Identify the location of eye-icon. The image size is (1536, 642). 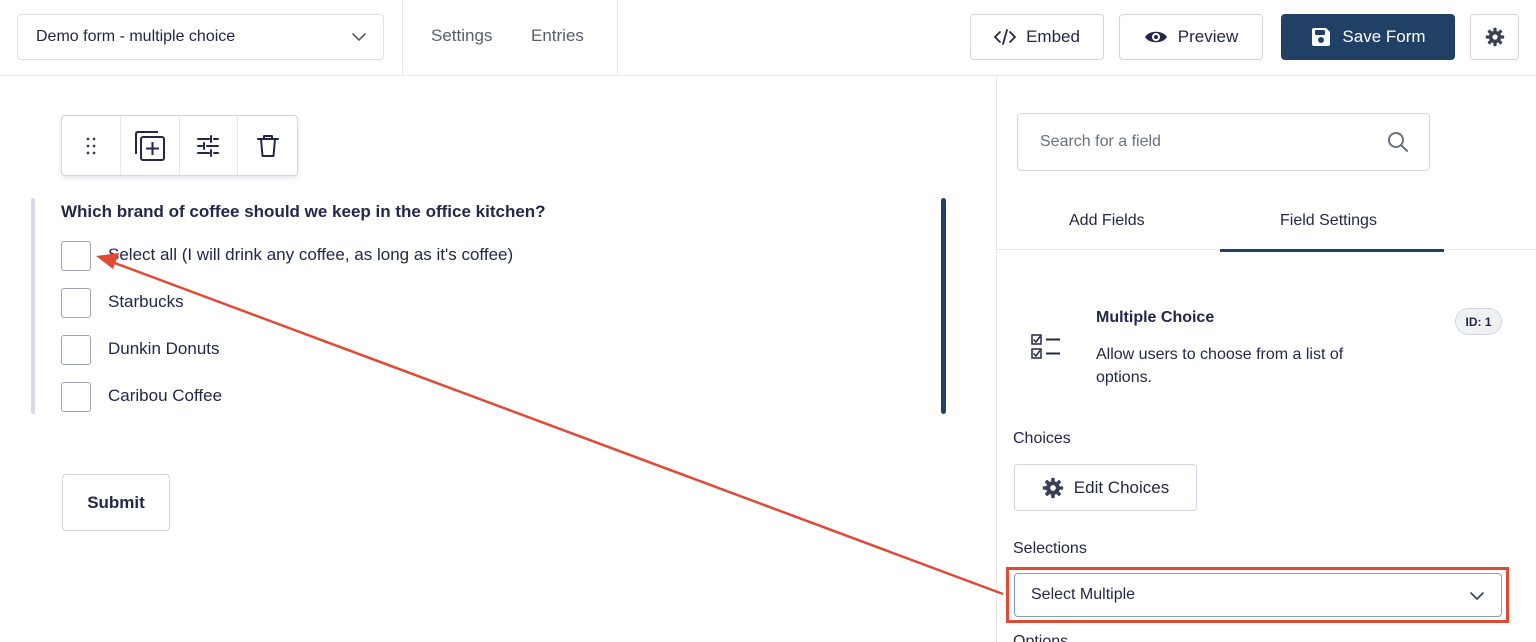
(1155, 37).